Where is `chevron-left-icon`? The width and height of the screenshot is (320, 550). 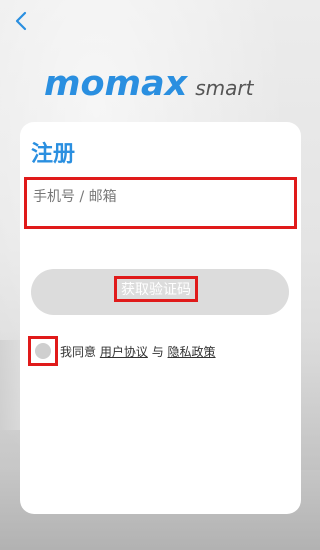 chevron-left-icon is located at coordinates (24, 21).